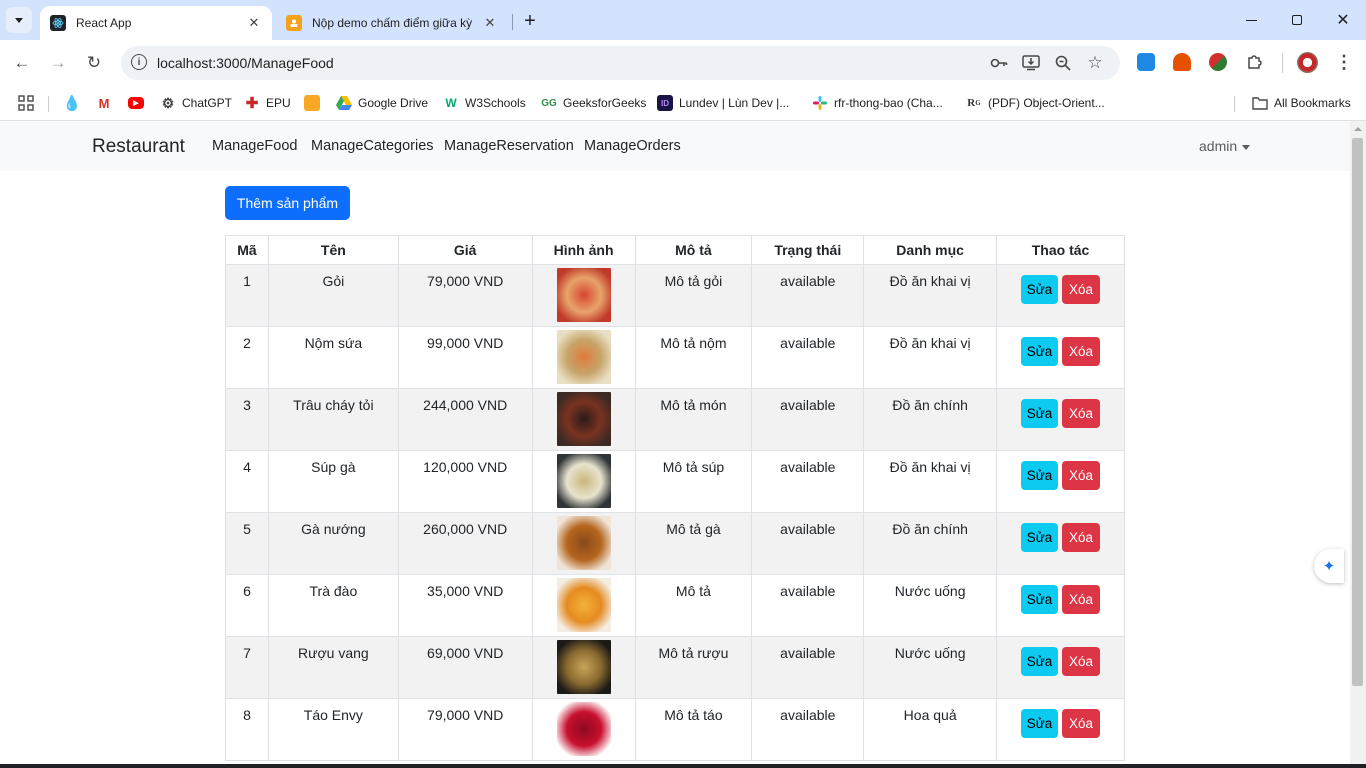 The width and height of the screenshot is (1366, 768). I want to click on star-icon: ☆, so click(1095, 62).